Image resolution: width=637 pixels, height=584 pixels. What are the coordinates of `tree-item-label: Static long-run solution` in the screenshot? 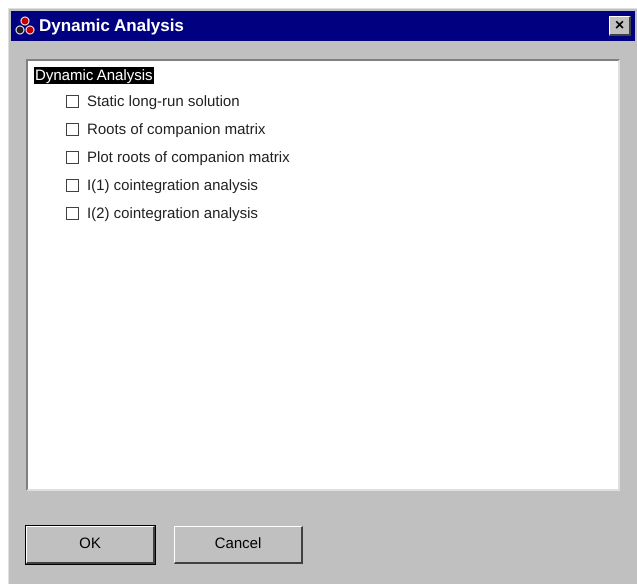 It's located at (163, 102).